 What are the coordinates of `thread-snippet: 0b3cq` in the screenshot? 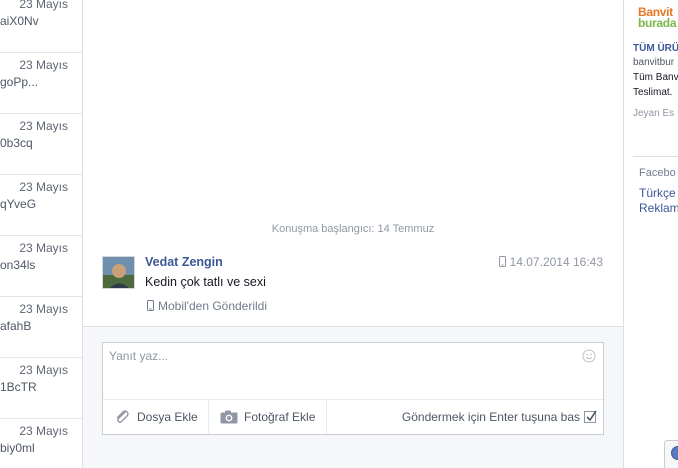 It's located at (16, 143).